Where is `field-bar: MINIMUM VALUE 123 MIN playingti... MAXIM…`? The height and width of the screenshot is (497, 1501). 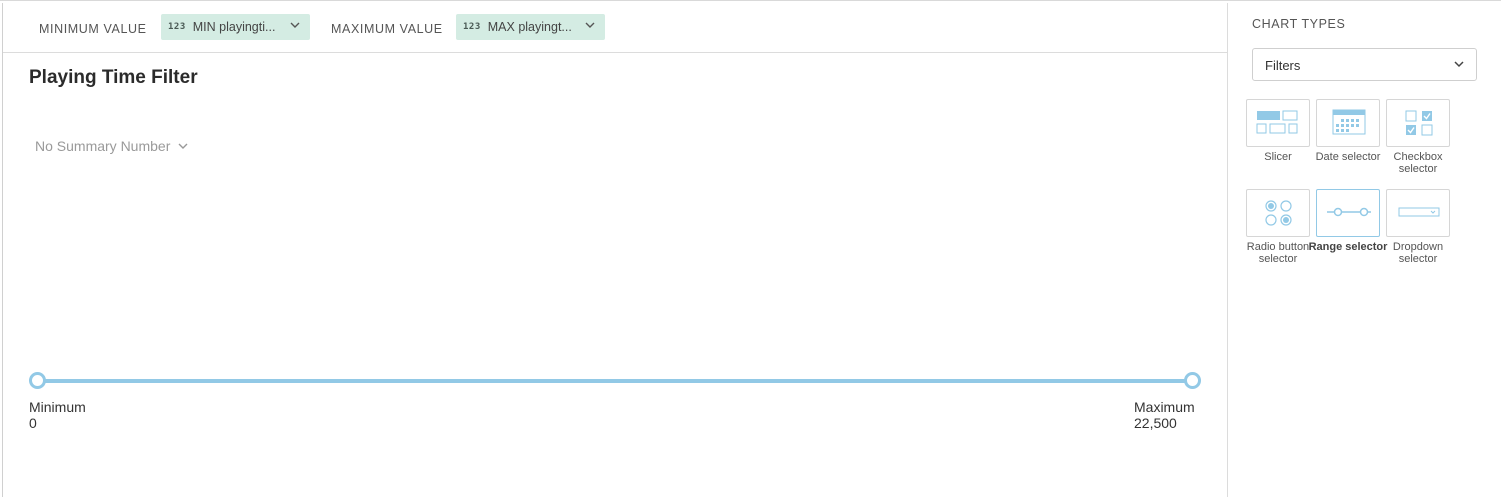 field-bar: MINIMUM VALUE 123 MIN playingti... MAXIM… is located at coordinates (615, 28).